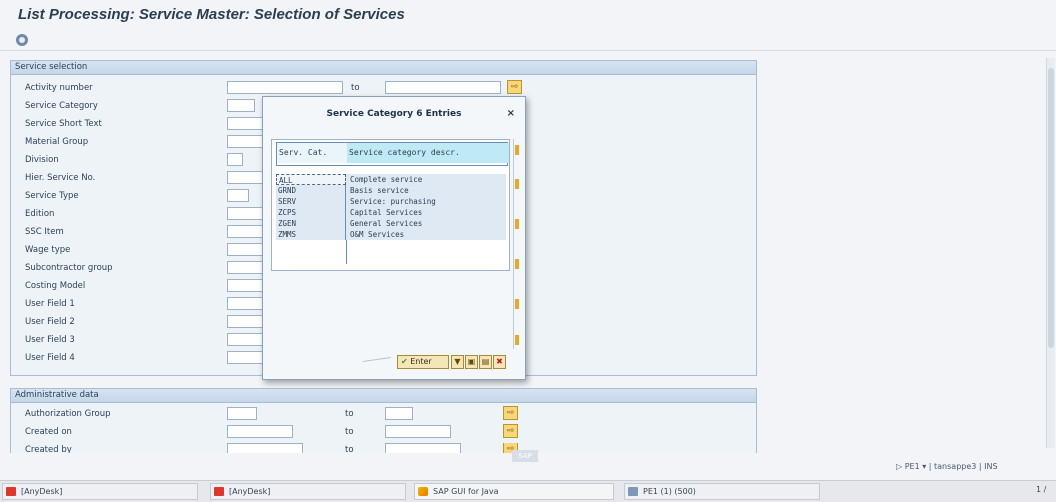 This screenshot has height=502, width=1056. What do you see at coordinates (40, 214) in the screenshot?
I see `field-label: Edition` at bounding box center [40, 214].